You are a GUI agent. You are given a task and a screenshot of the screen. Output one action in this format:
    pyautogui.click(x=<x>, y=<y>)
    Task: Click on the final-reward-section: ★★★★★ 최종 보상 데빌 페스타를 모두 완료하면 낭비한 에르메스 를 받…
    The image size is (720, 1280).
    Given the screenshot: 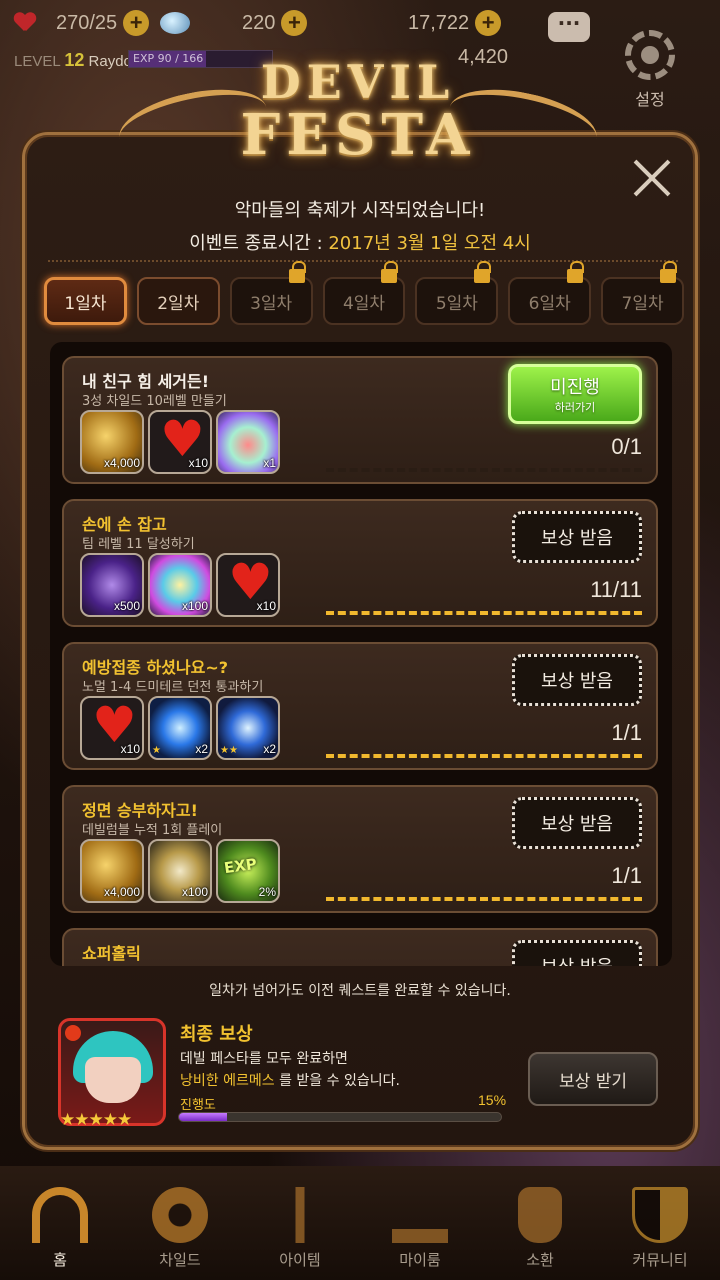 What is the action you would take?
    pyautogui.click(x=361, y=1076)
    